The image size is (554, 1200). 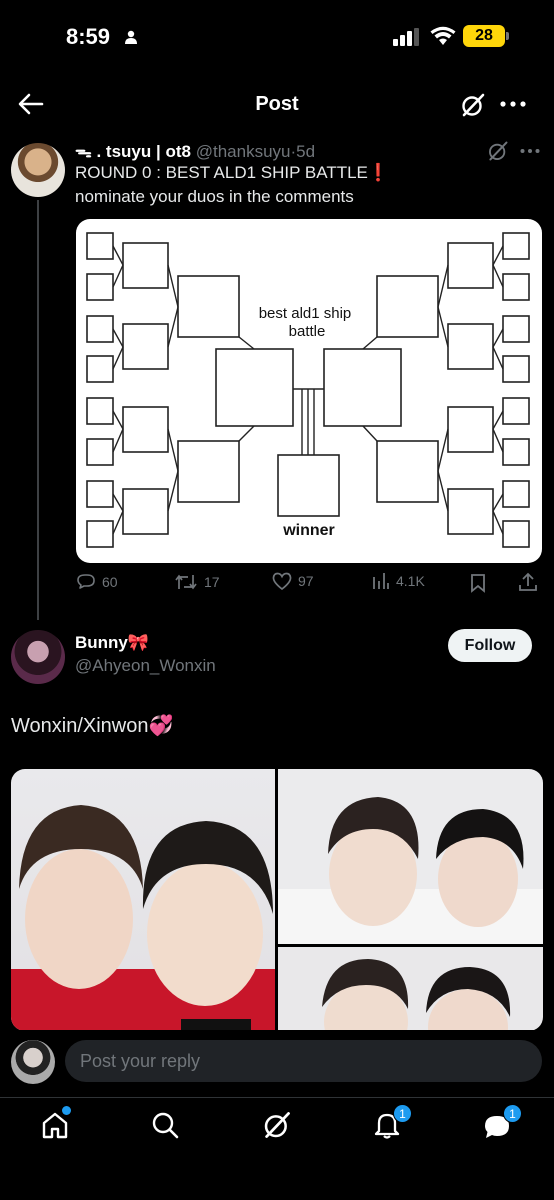 I want to click on like-action: 97, so click(x=293, y=581).